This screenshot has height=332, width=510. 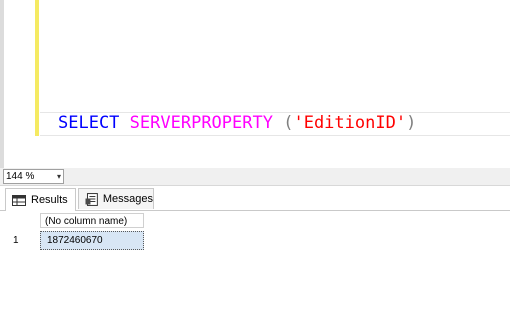 I want to click on sql-code-line: SELECT SERVERPROPERTY ('EditionID'), so click(x=237, y=123).